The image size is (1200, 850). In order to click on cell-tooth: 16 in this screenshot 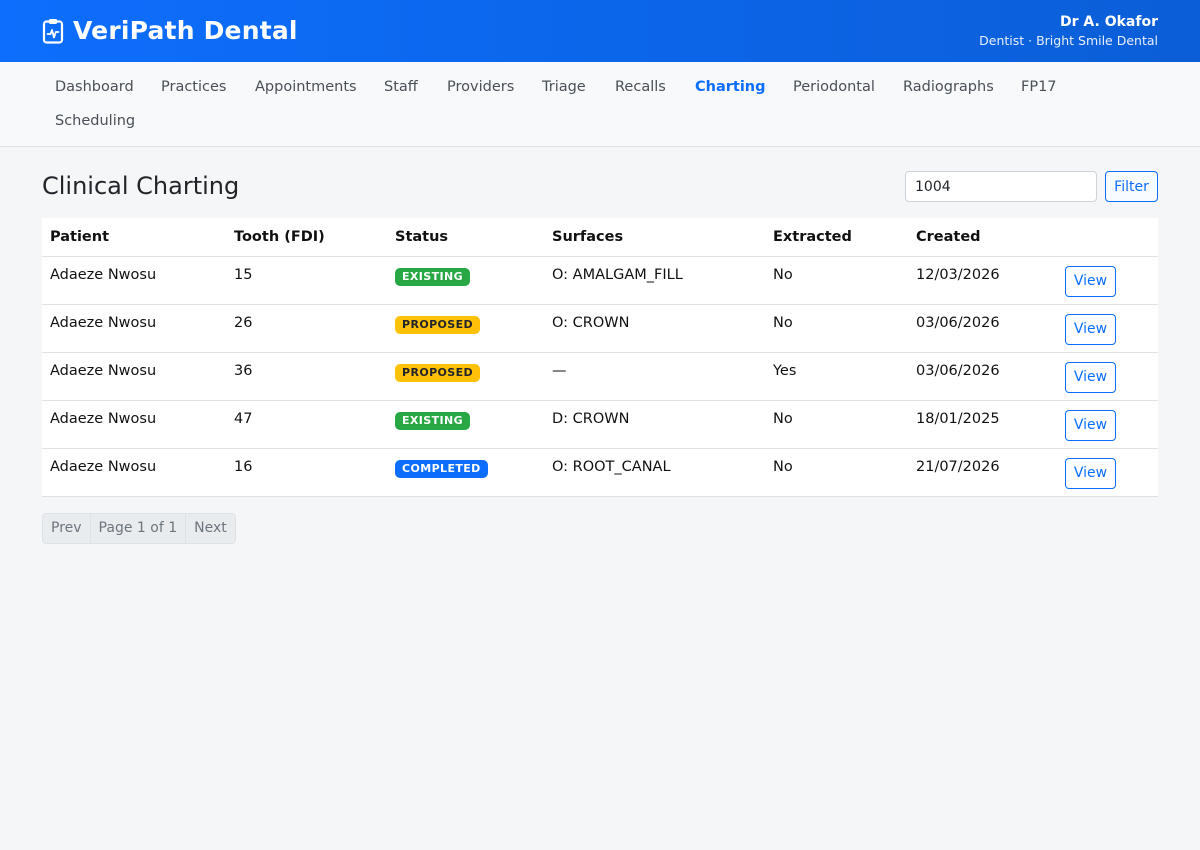, I will do `click(306, 472)`.